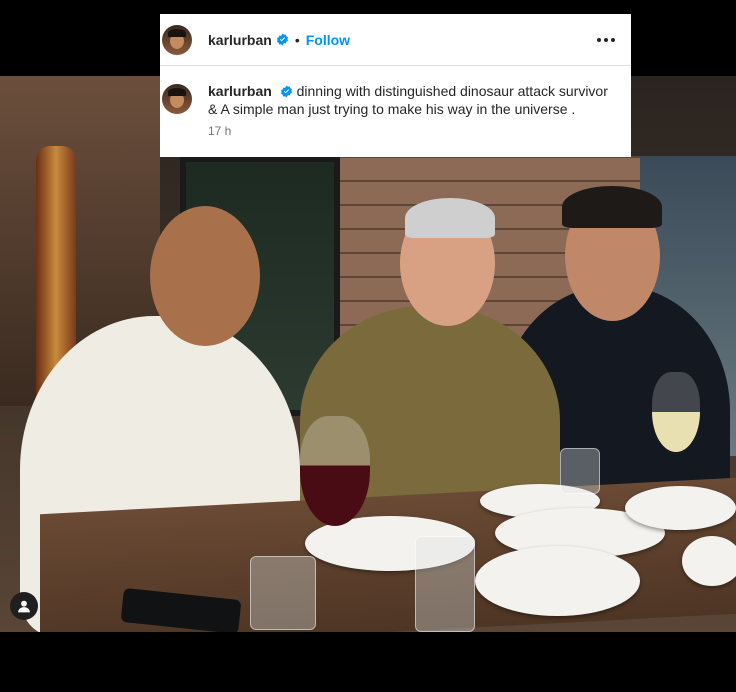  I want to click on user-tag-button, so click(24, 606).